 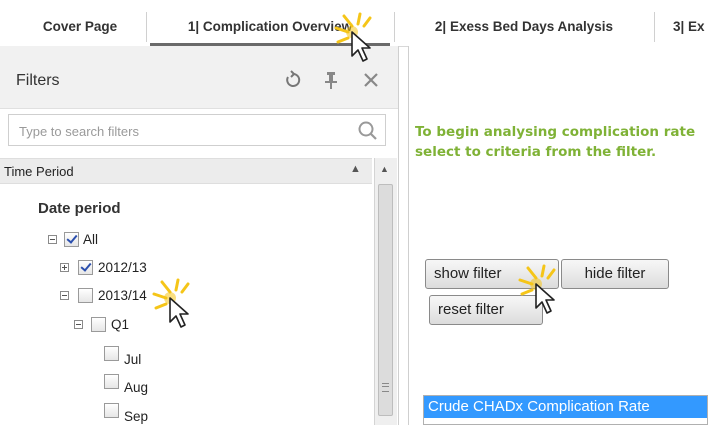 I want to click on section-title: Time Period, so click(x=39, y=171).